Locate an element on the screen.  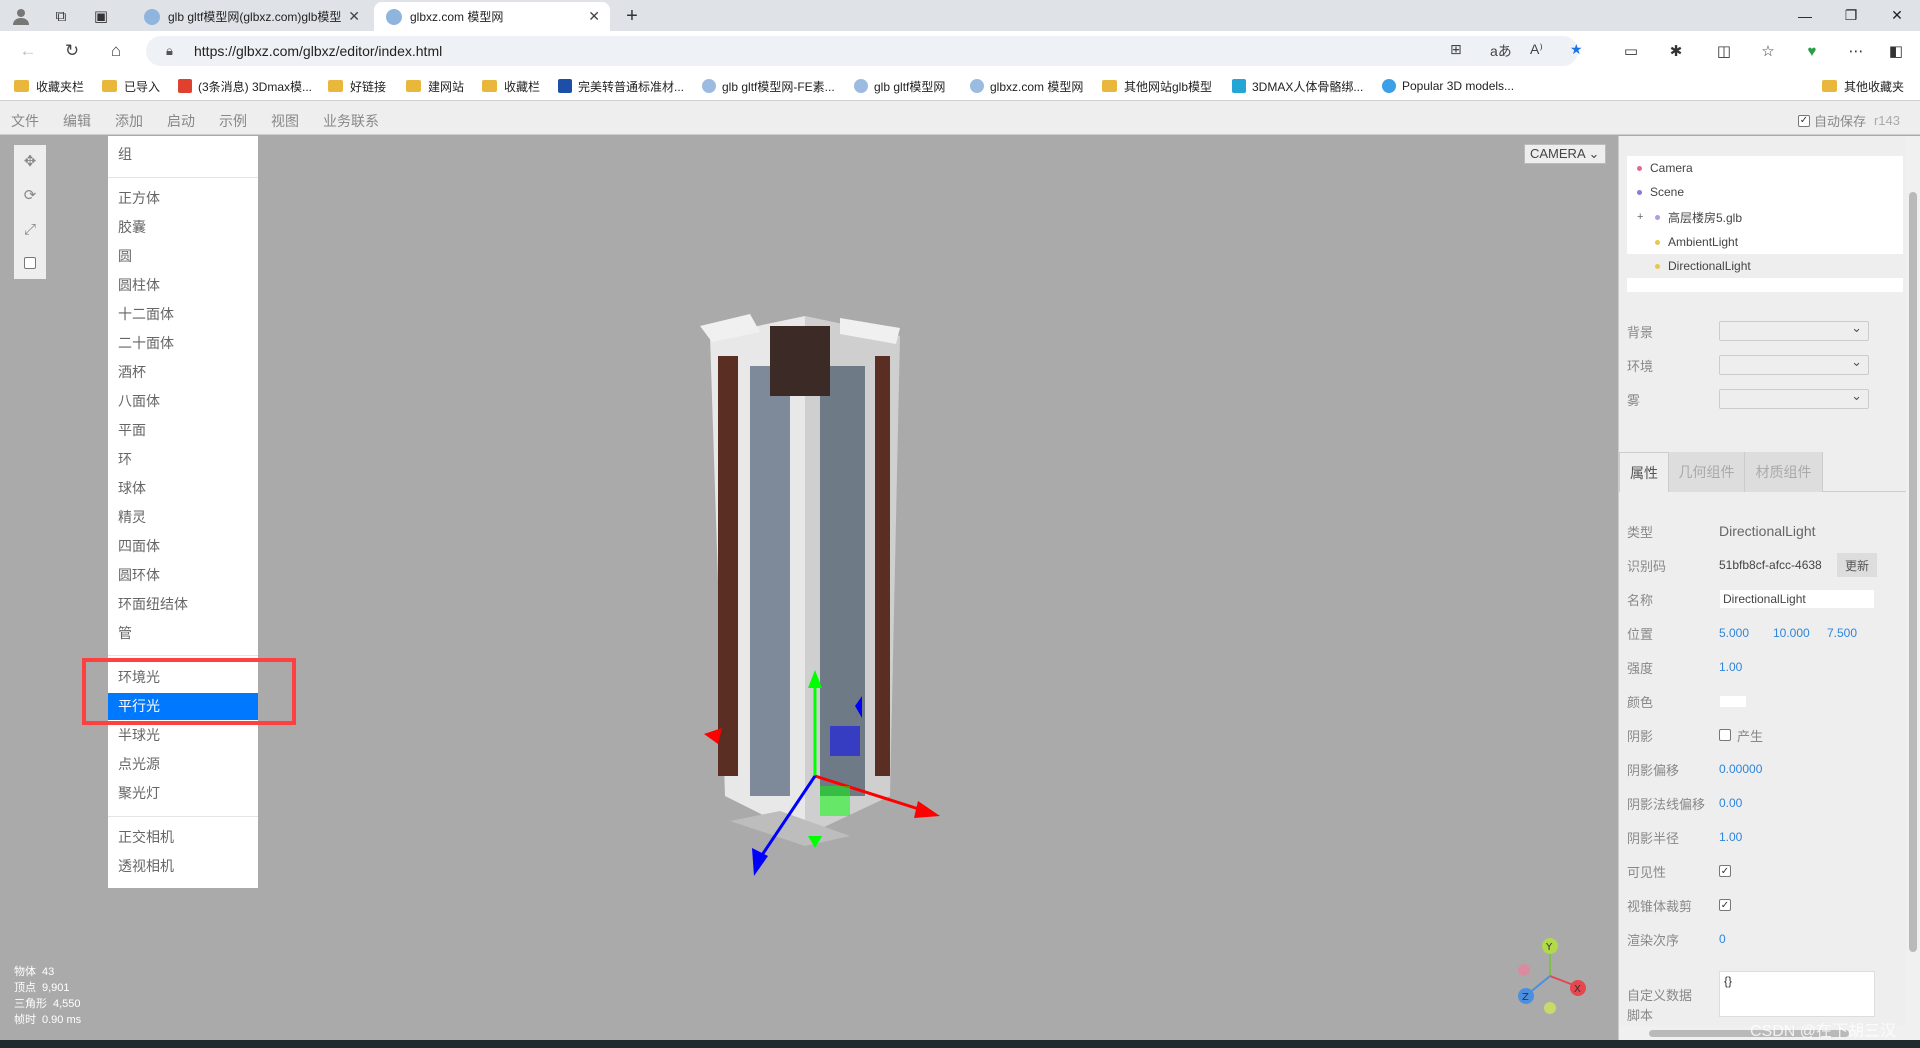
minimize-icon: — is located at coordinates (1805, 15).